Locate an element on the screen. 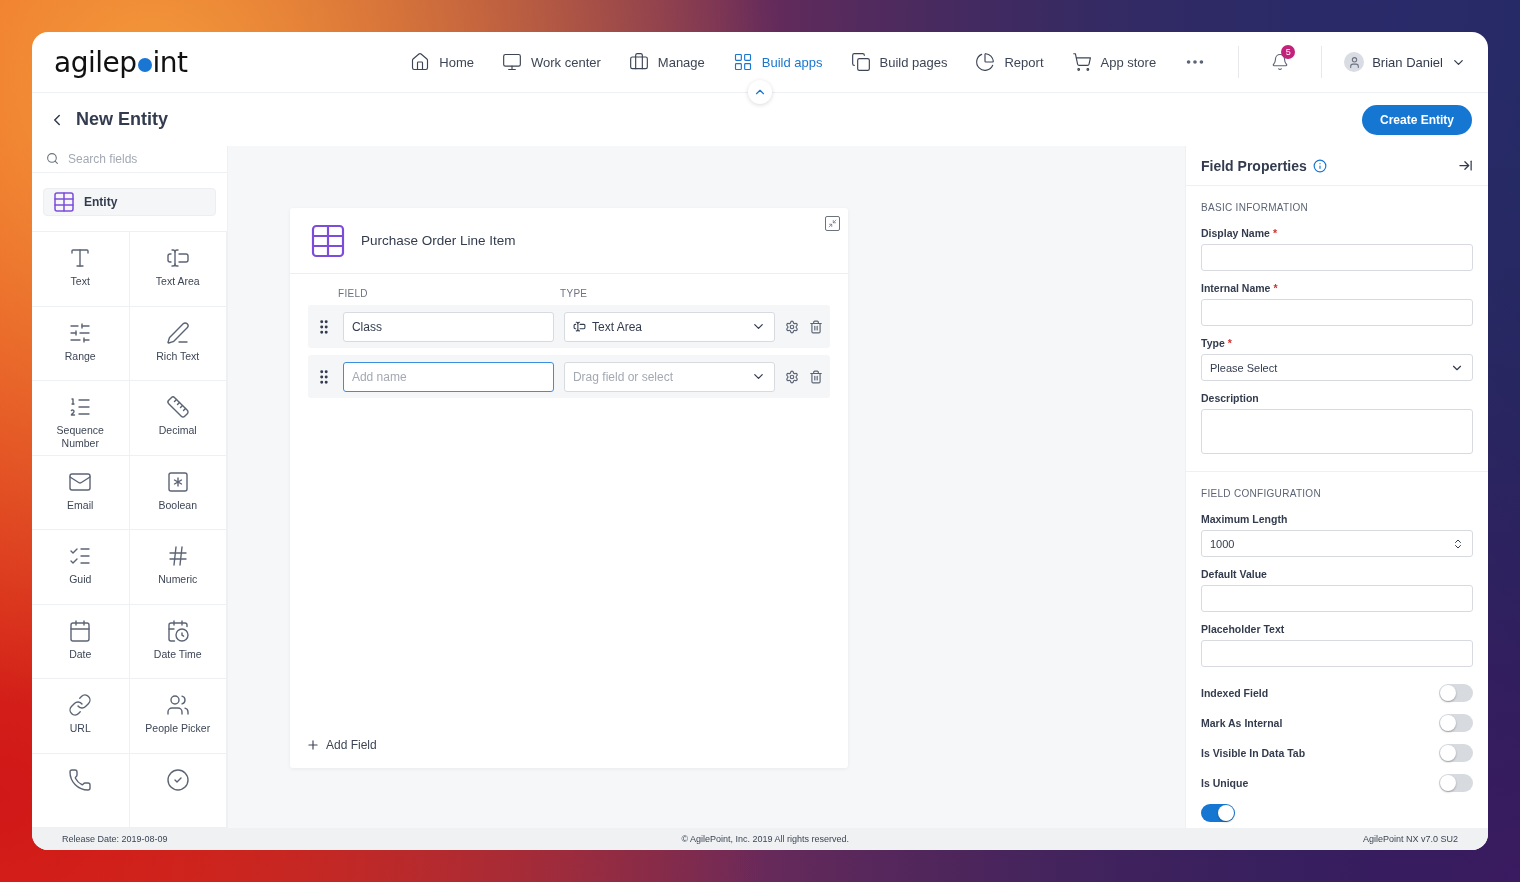  field-type-tile: People Picker is located at coordinates (178, 716).